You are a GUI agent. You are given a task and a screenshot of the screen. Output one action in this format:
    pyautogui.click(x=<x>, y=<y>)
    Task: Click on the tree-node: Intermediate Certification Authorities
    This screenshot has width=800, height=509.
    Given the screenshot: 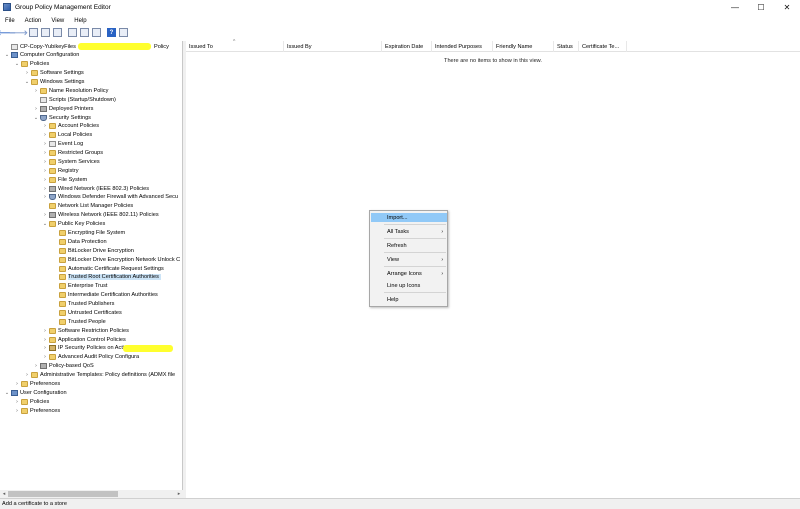 What is the action you would take?
    pyautogui.click(x=105, y=295)
    